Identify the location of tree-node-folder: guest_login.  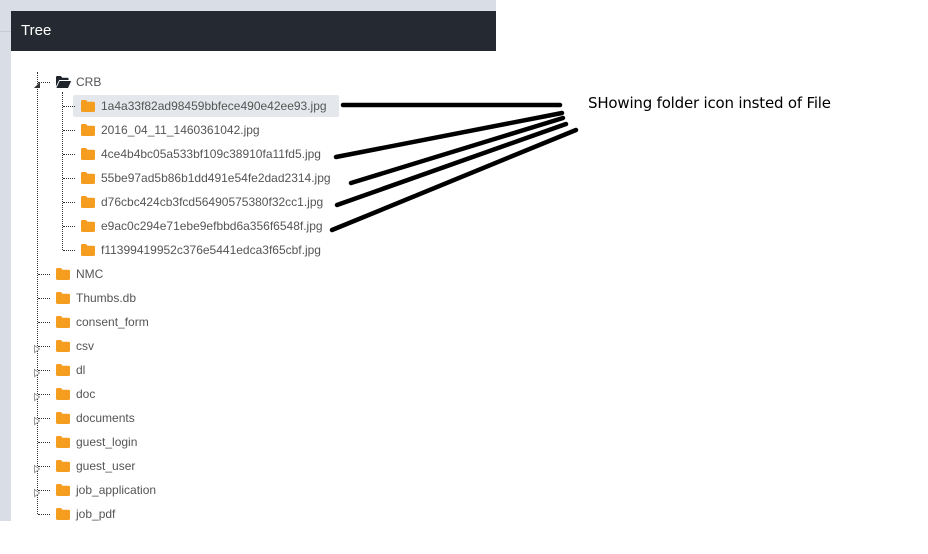
(251, 442).